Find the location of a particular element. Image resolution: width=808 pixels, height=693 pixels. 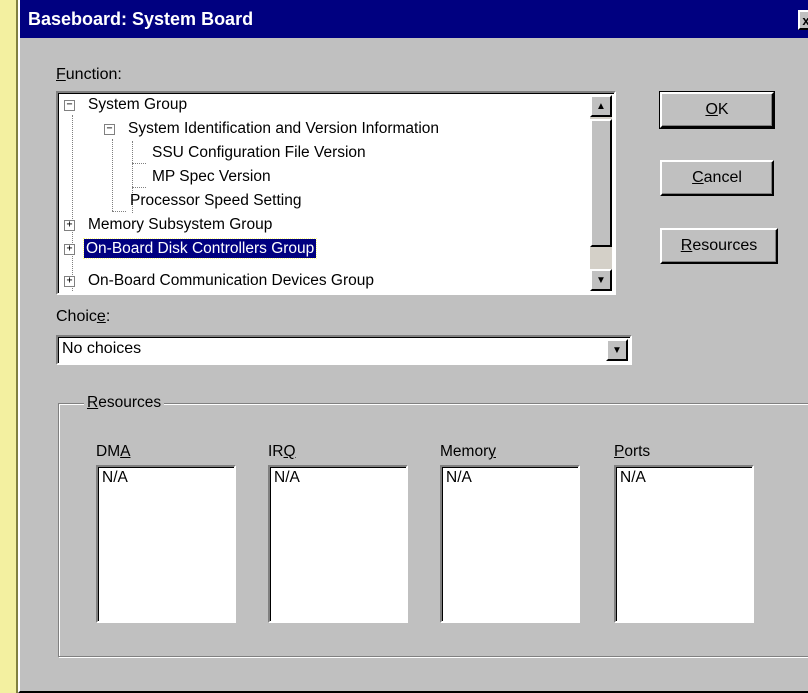

tree-item: Processor Speed Setting is located at coordinates (215, 201).